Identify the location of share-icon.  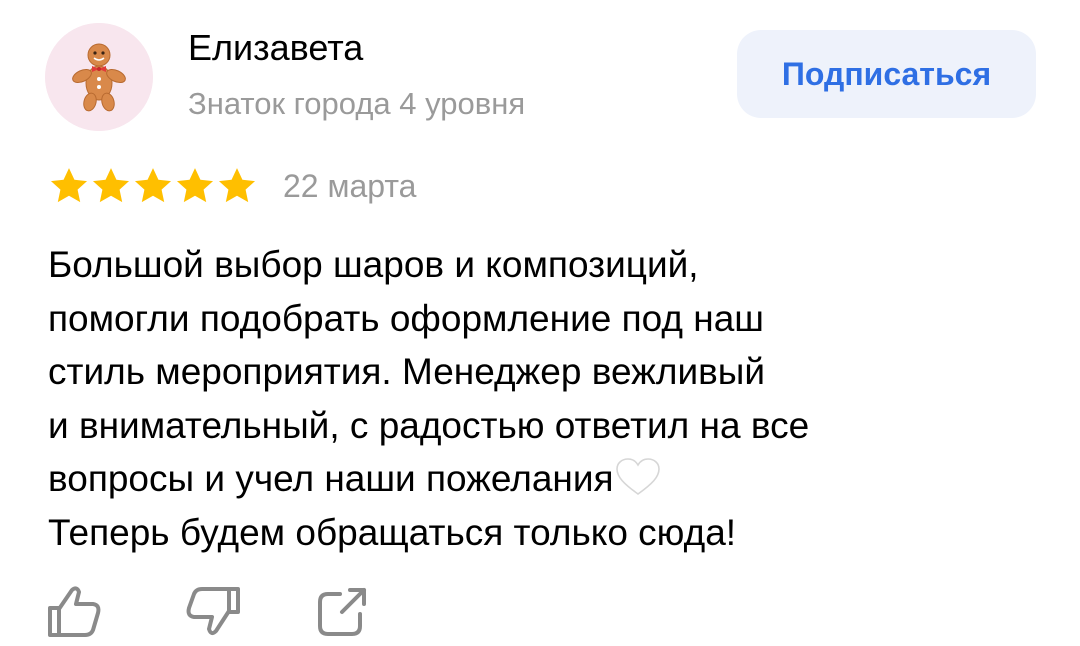
(342, 612).